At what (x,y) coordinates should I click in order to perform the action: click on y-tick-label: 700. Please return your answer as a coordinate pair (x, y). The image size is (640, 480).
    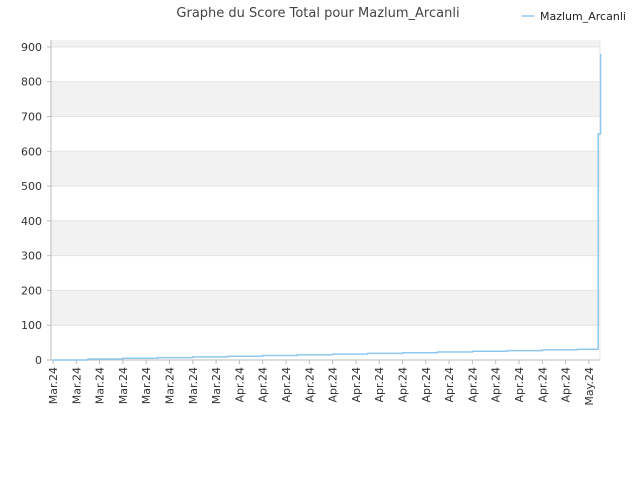
    Looking at the image, I should click on (31, 117).